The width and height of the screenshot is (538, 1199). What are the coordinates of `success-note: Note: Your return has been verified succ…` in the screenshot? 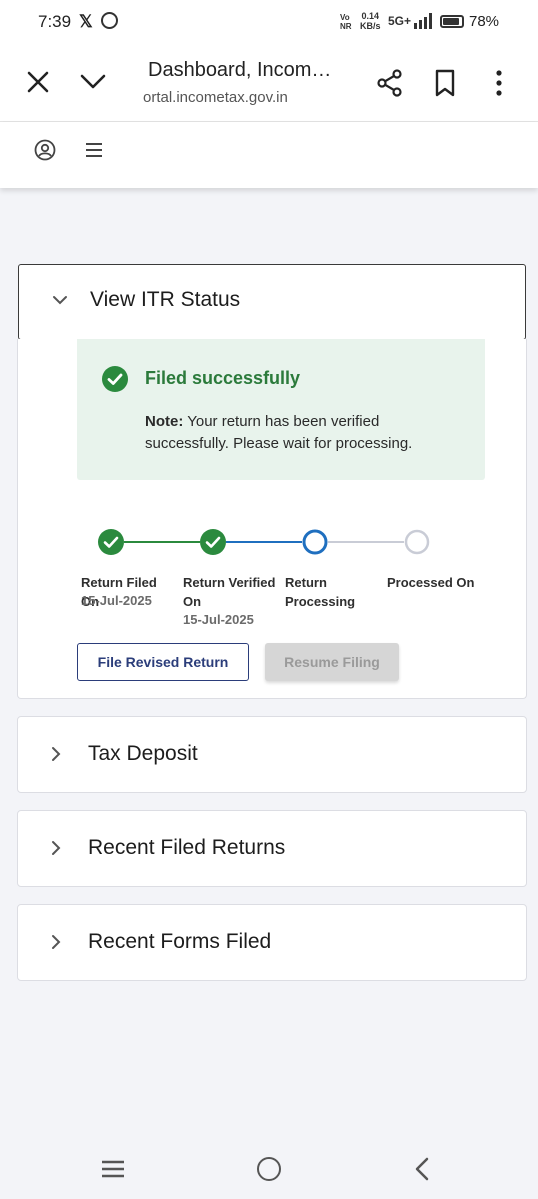 It's located at (295, 433).